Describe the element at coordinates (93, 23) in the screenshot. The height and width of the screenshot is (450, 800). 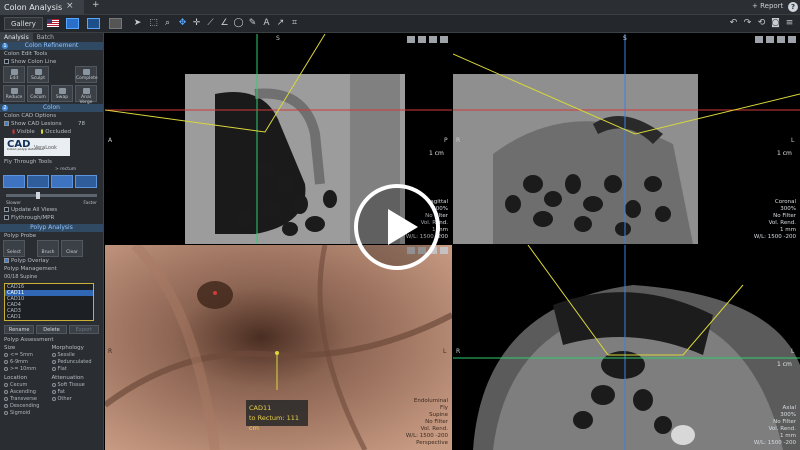
I see `layout-1x2-icon` at that location.